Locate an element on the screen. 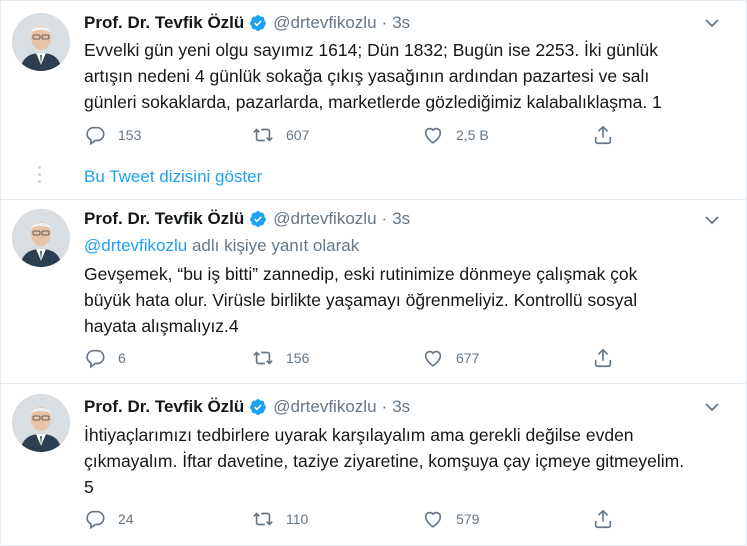 The image size is (747, 546). reply-count: 6 is located at coordinates (122, 358).